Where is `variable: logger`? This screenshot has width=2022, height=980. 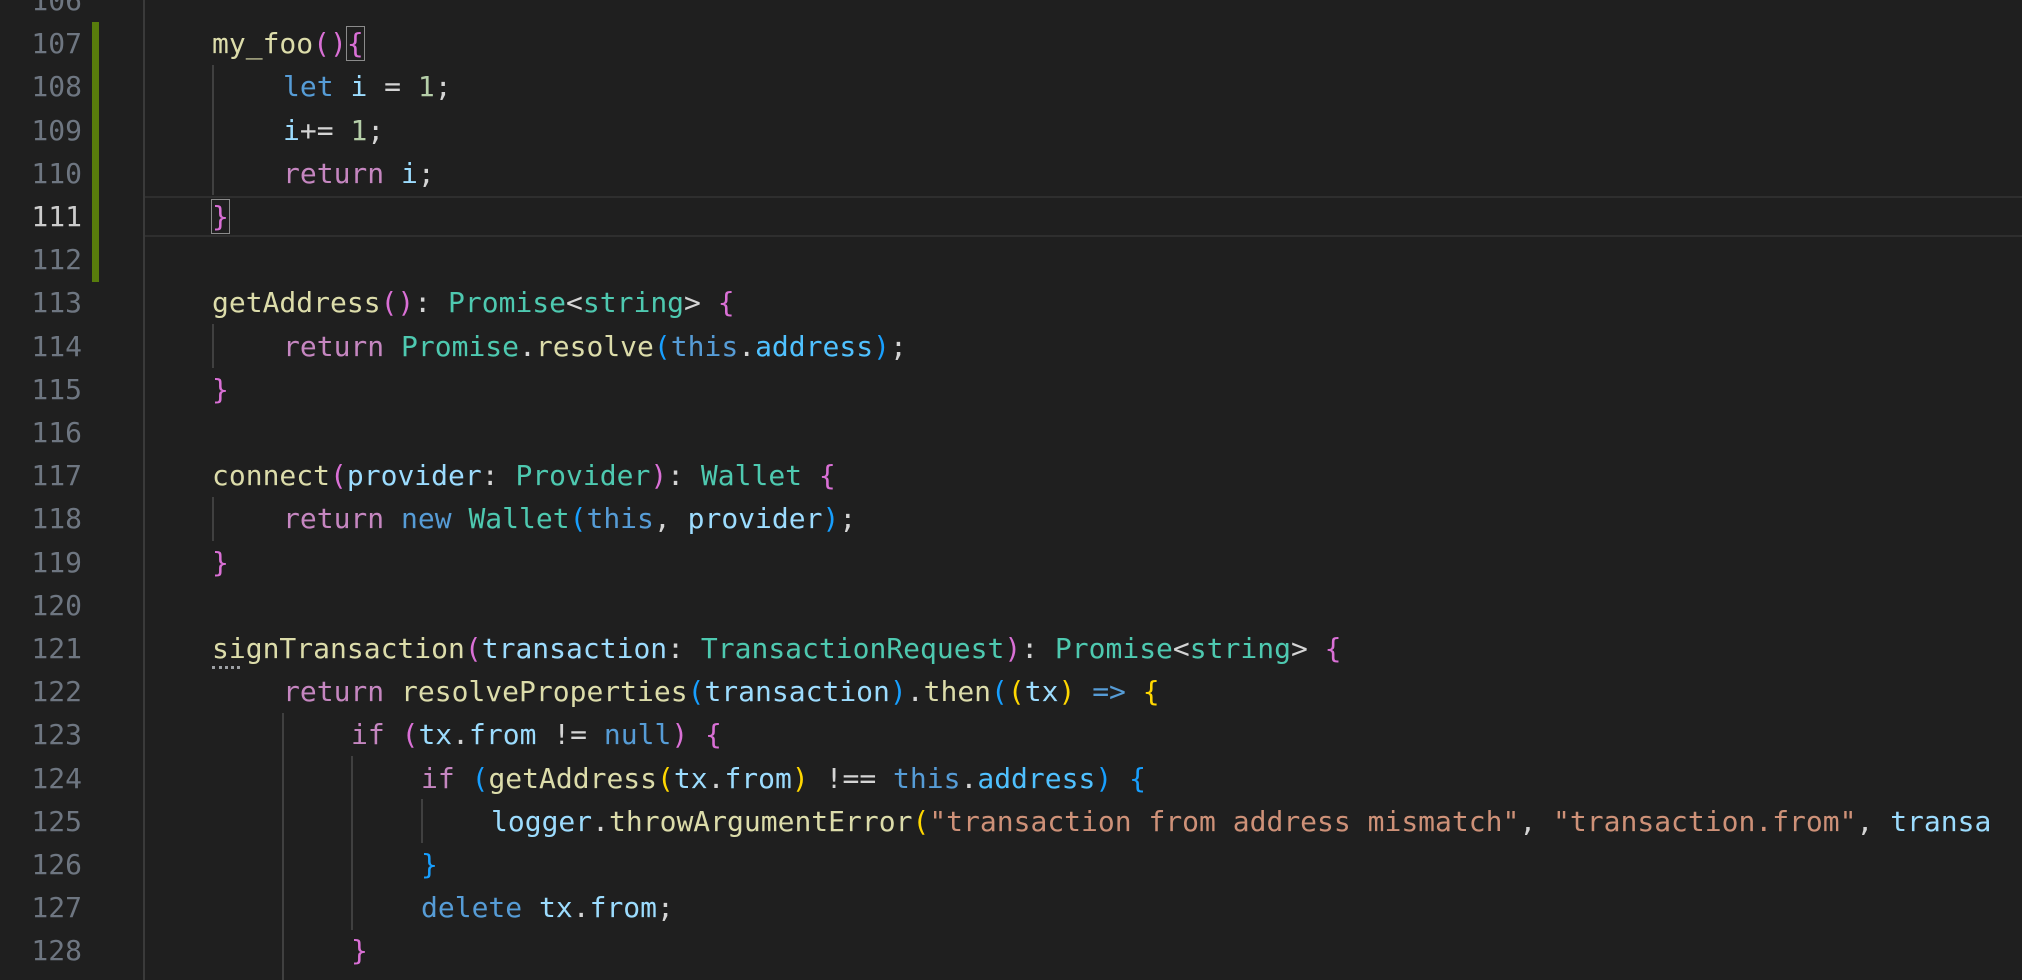
variable: logger is located at coordinates (542, 821).